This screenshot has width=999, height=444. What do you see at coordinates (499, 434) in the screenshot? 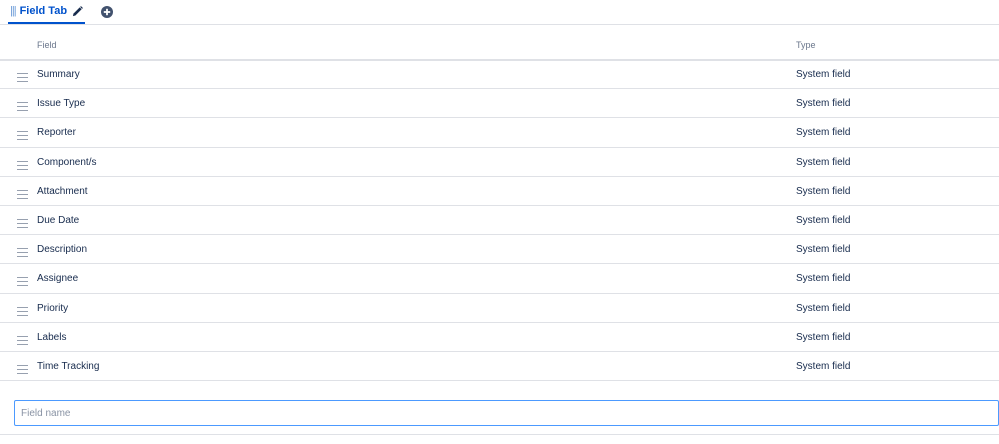
I see `divider` at bounding box center [499, 434].